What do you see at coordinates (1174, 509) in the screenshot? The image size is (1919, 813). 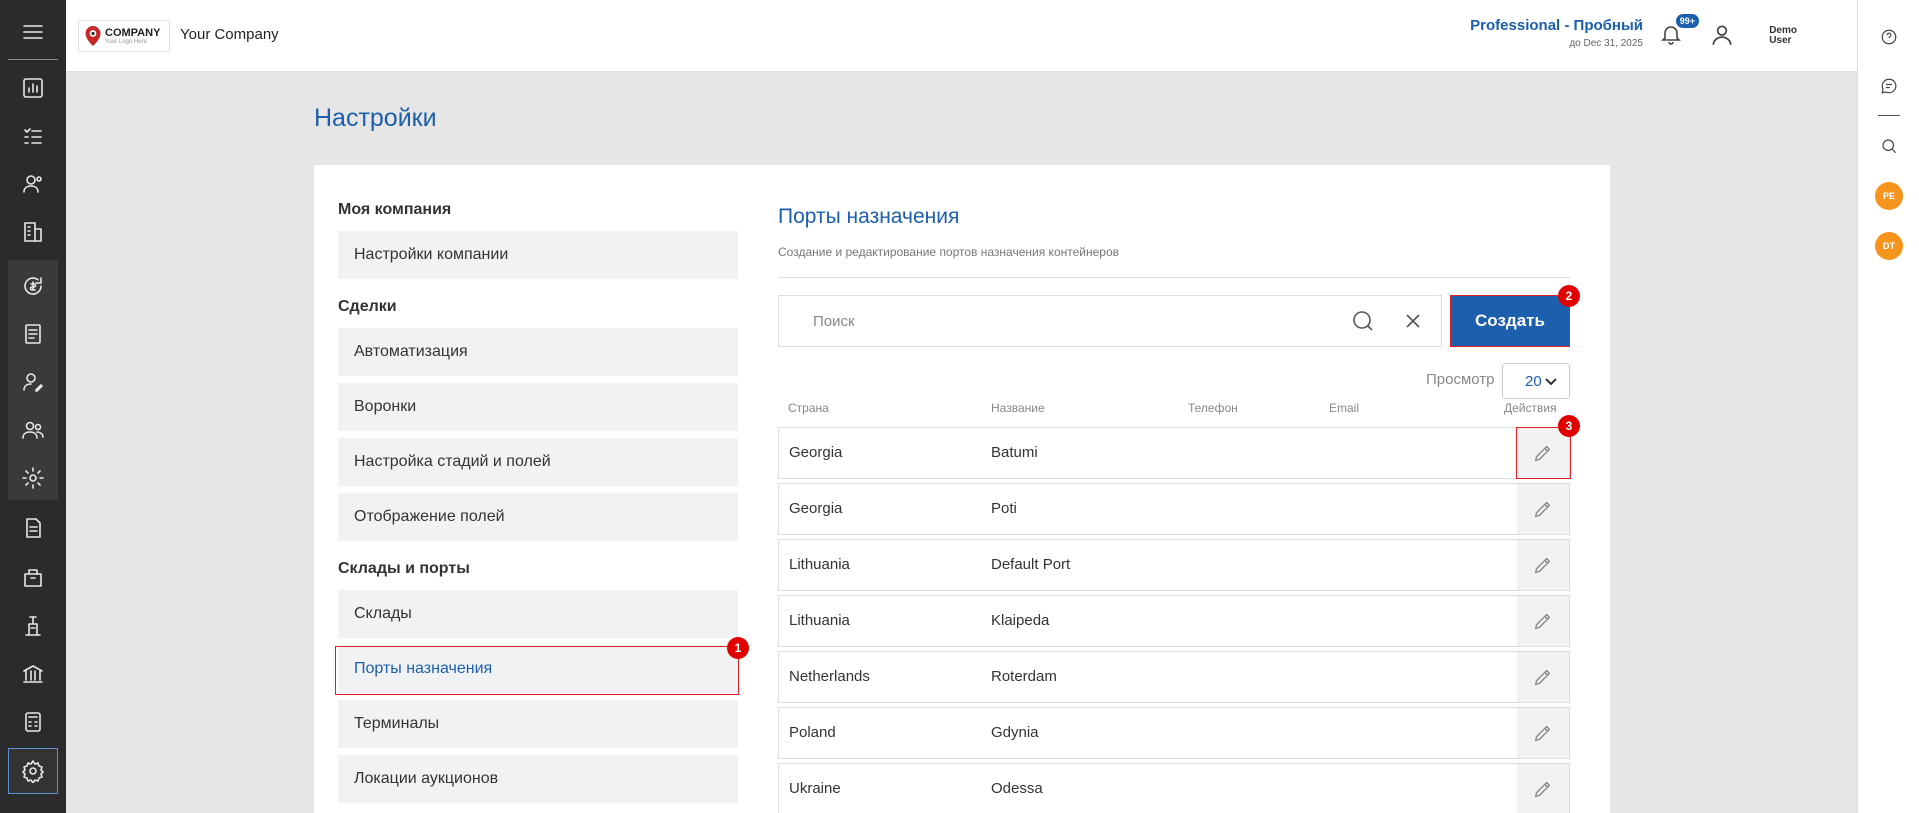 I see `table-row: Georgia Poti` at bounding box center [1174, 509].